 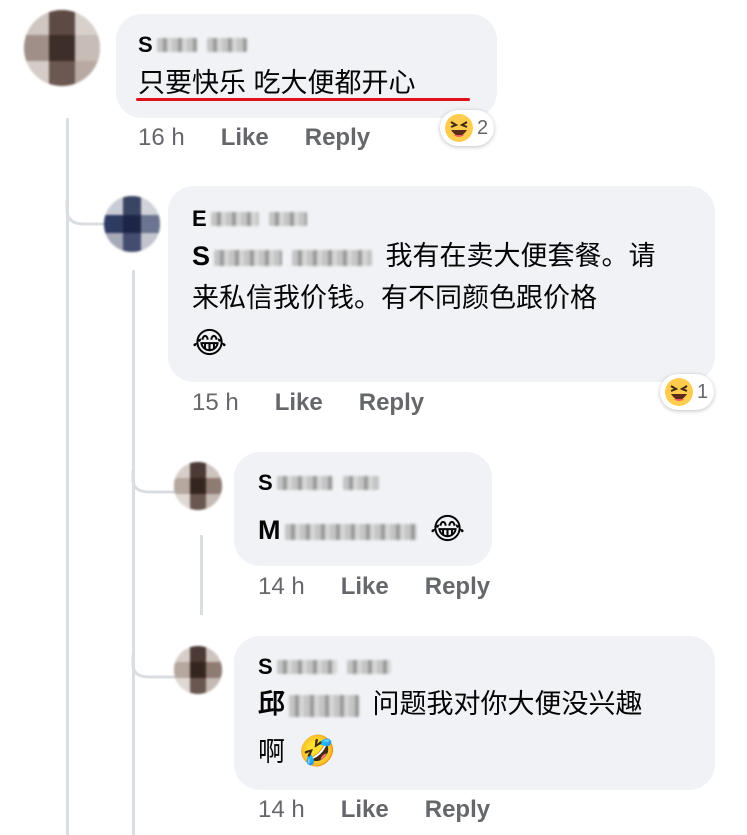 I want to click on reaction-count: 1, so click(x=703, y=391).